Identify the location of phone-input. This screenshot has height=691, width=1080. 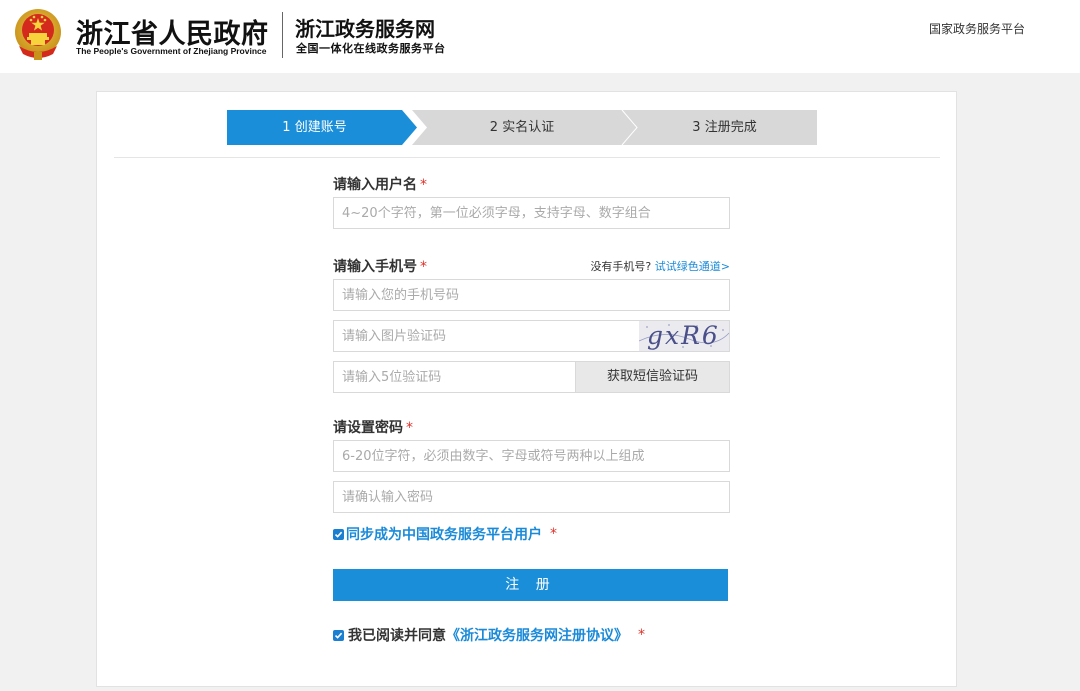
(531, 295).